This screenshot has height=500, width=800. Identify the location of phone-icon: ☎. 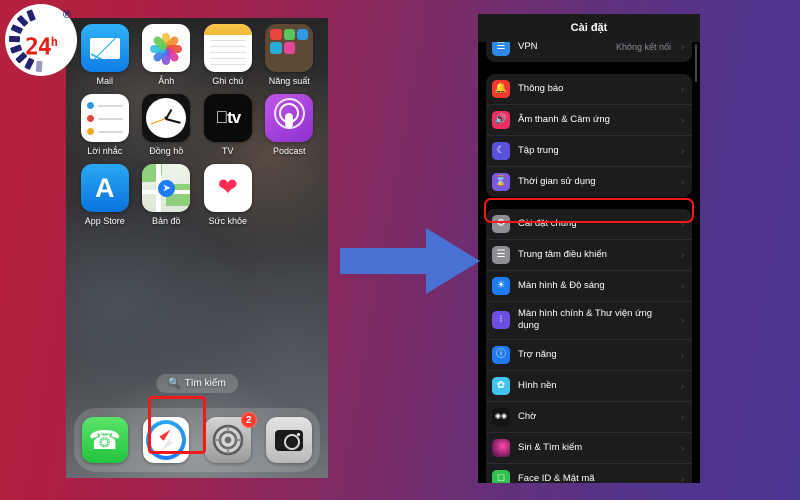
(104, 440).